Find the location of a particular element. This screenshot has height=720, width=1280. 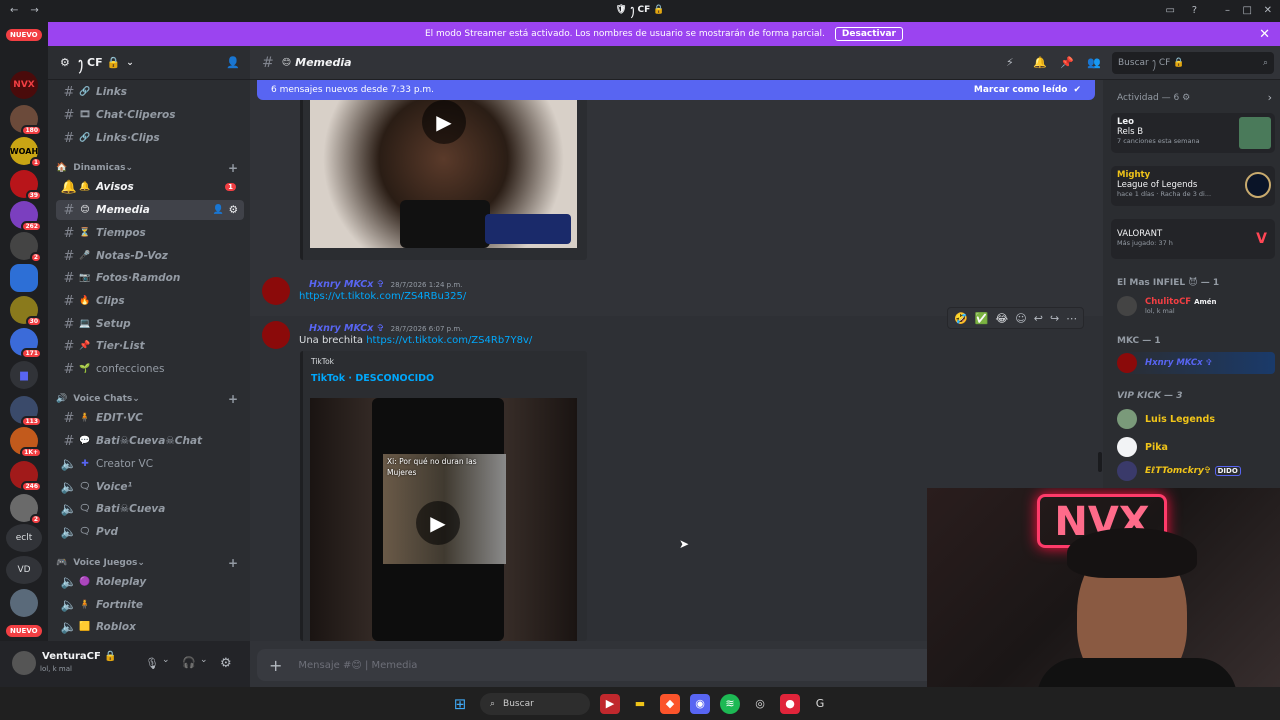

member-item: Luis Legends is located at coordinates (1166, 419).